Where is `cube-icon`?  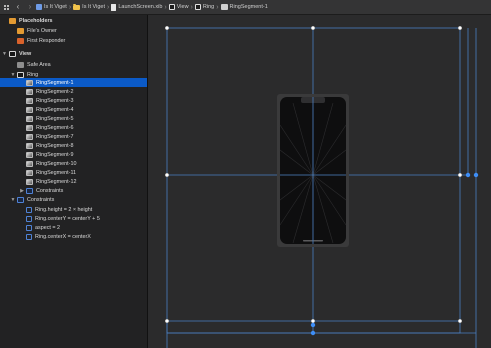 cube-icon is located at coordinates (20, 30).